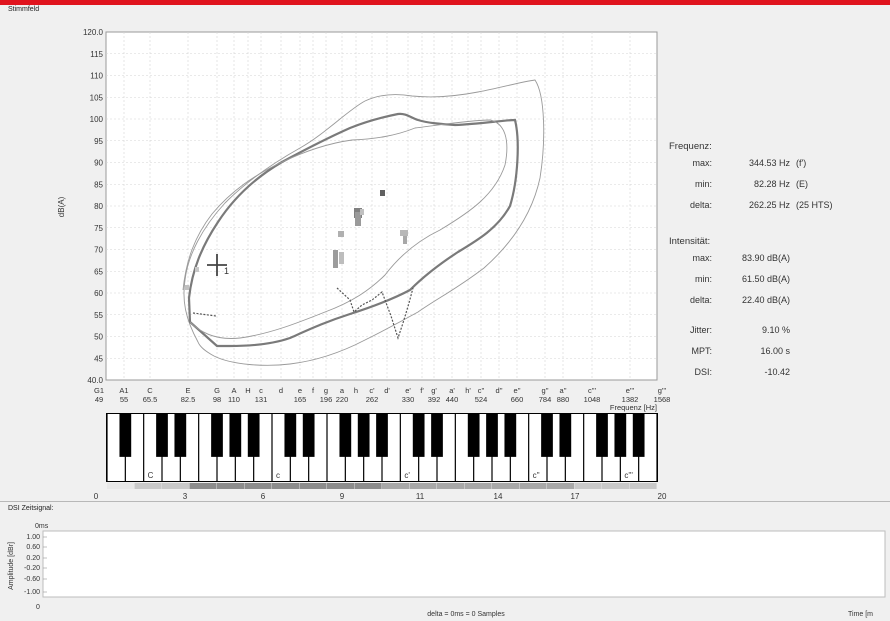  I want to click on x-tick-hz: 784, so click(545, 399).